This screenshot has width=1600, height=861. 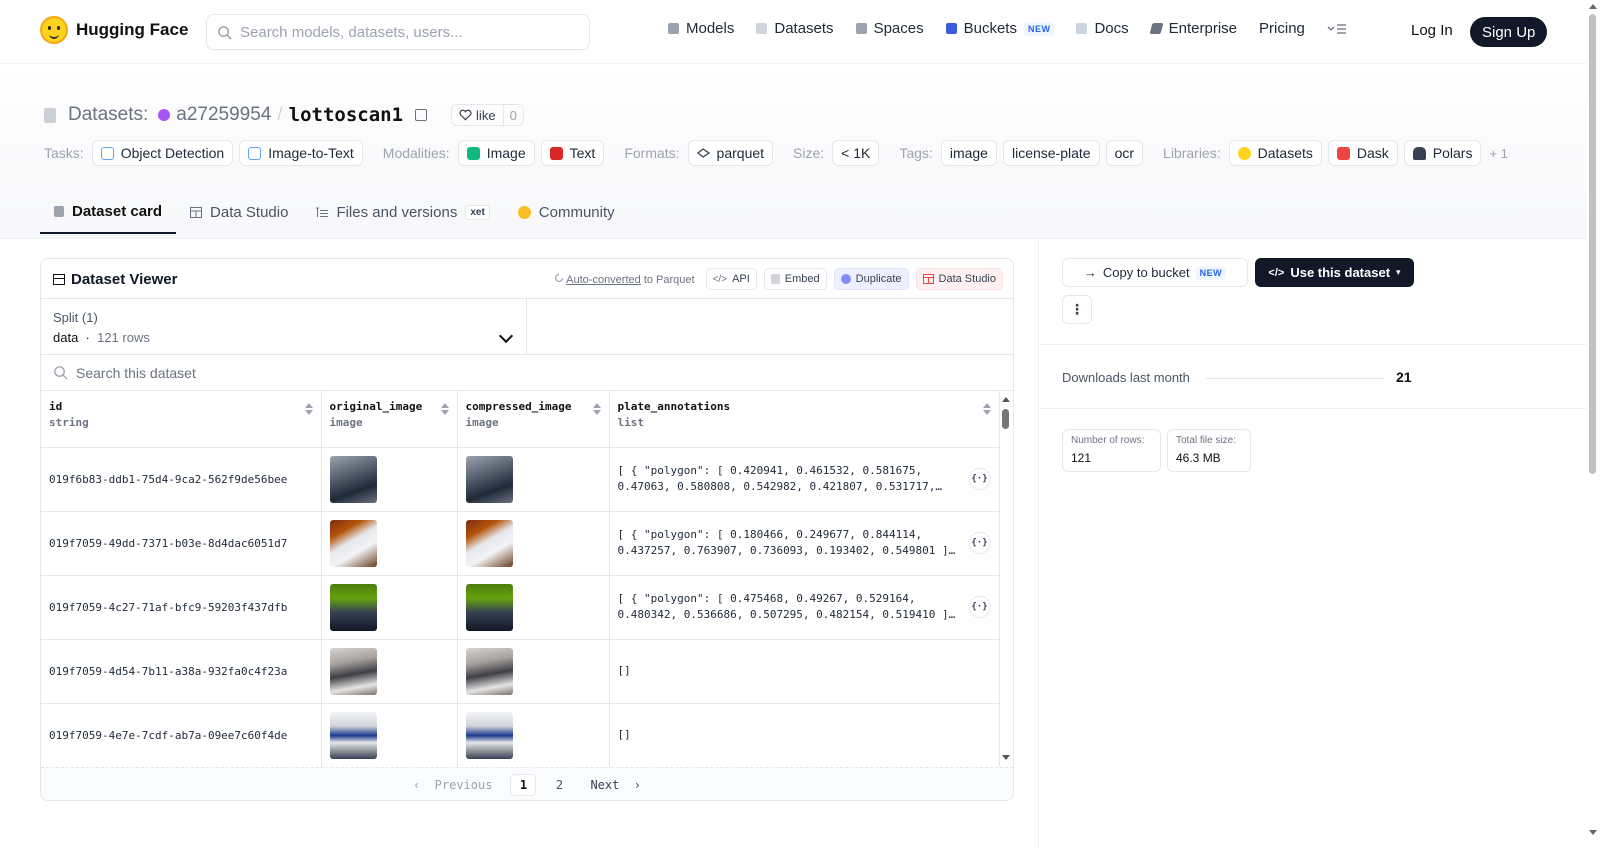 What do you see at coordinates (804, 419) in the screenshot?
I see `column-header-plate-annotations: plate_annotations list` at bounding box center [804, 419].